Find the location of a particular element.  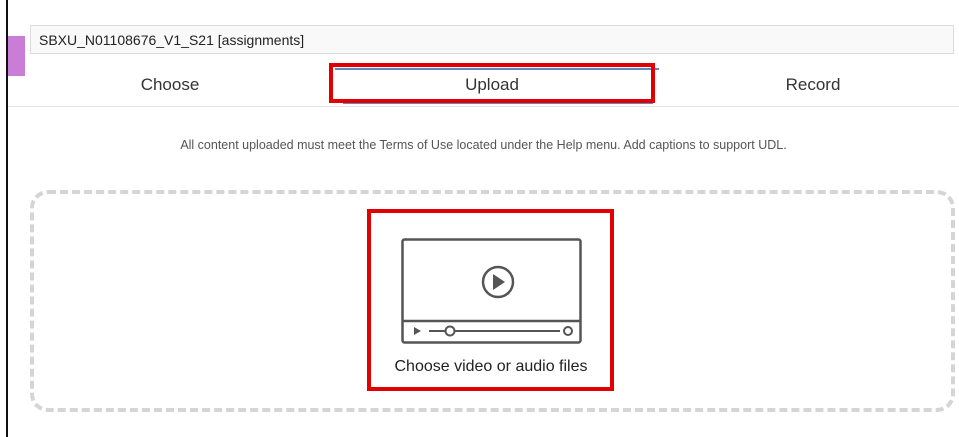

active-tab-top-line is located at coordinates (497, 69).